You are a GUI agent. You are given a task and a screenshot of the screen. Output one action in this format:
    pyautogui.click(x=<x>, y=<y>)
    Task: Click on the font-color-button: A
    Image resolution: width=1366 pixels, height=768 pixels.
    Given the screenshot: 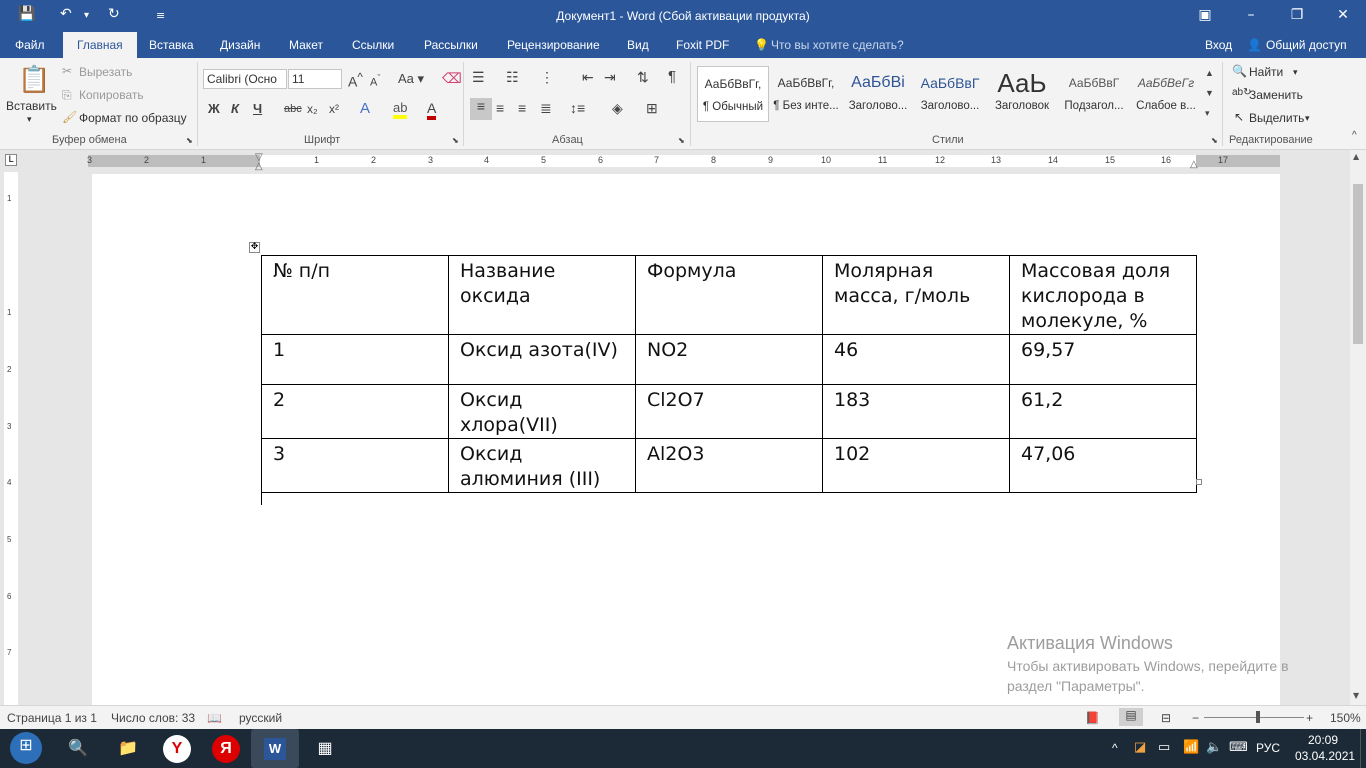 What is the action you would take?
    pyautogui.click(x=432, y=110)
    